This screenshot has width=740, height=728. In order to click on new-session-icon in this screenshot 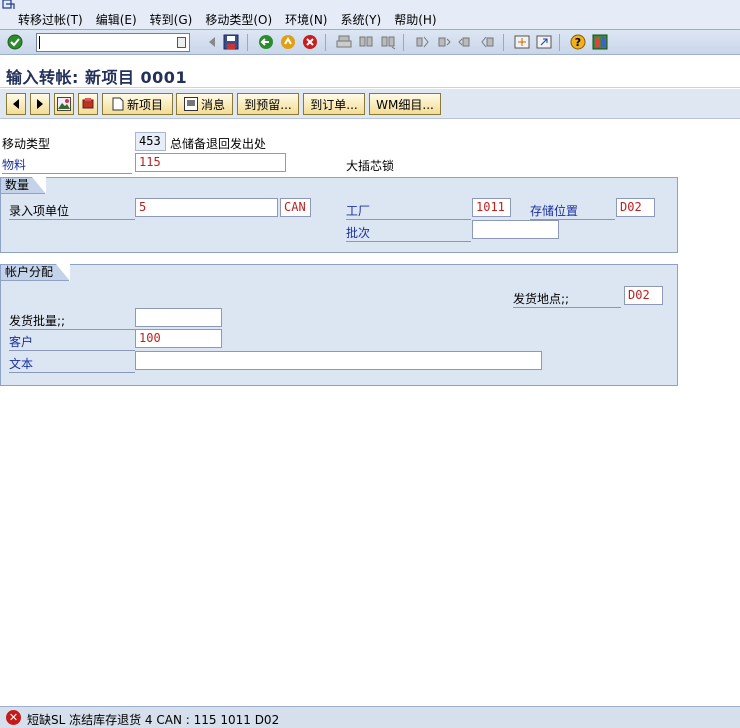, I will do `click(522, 42)`.